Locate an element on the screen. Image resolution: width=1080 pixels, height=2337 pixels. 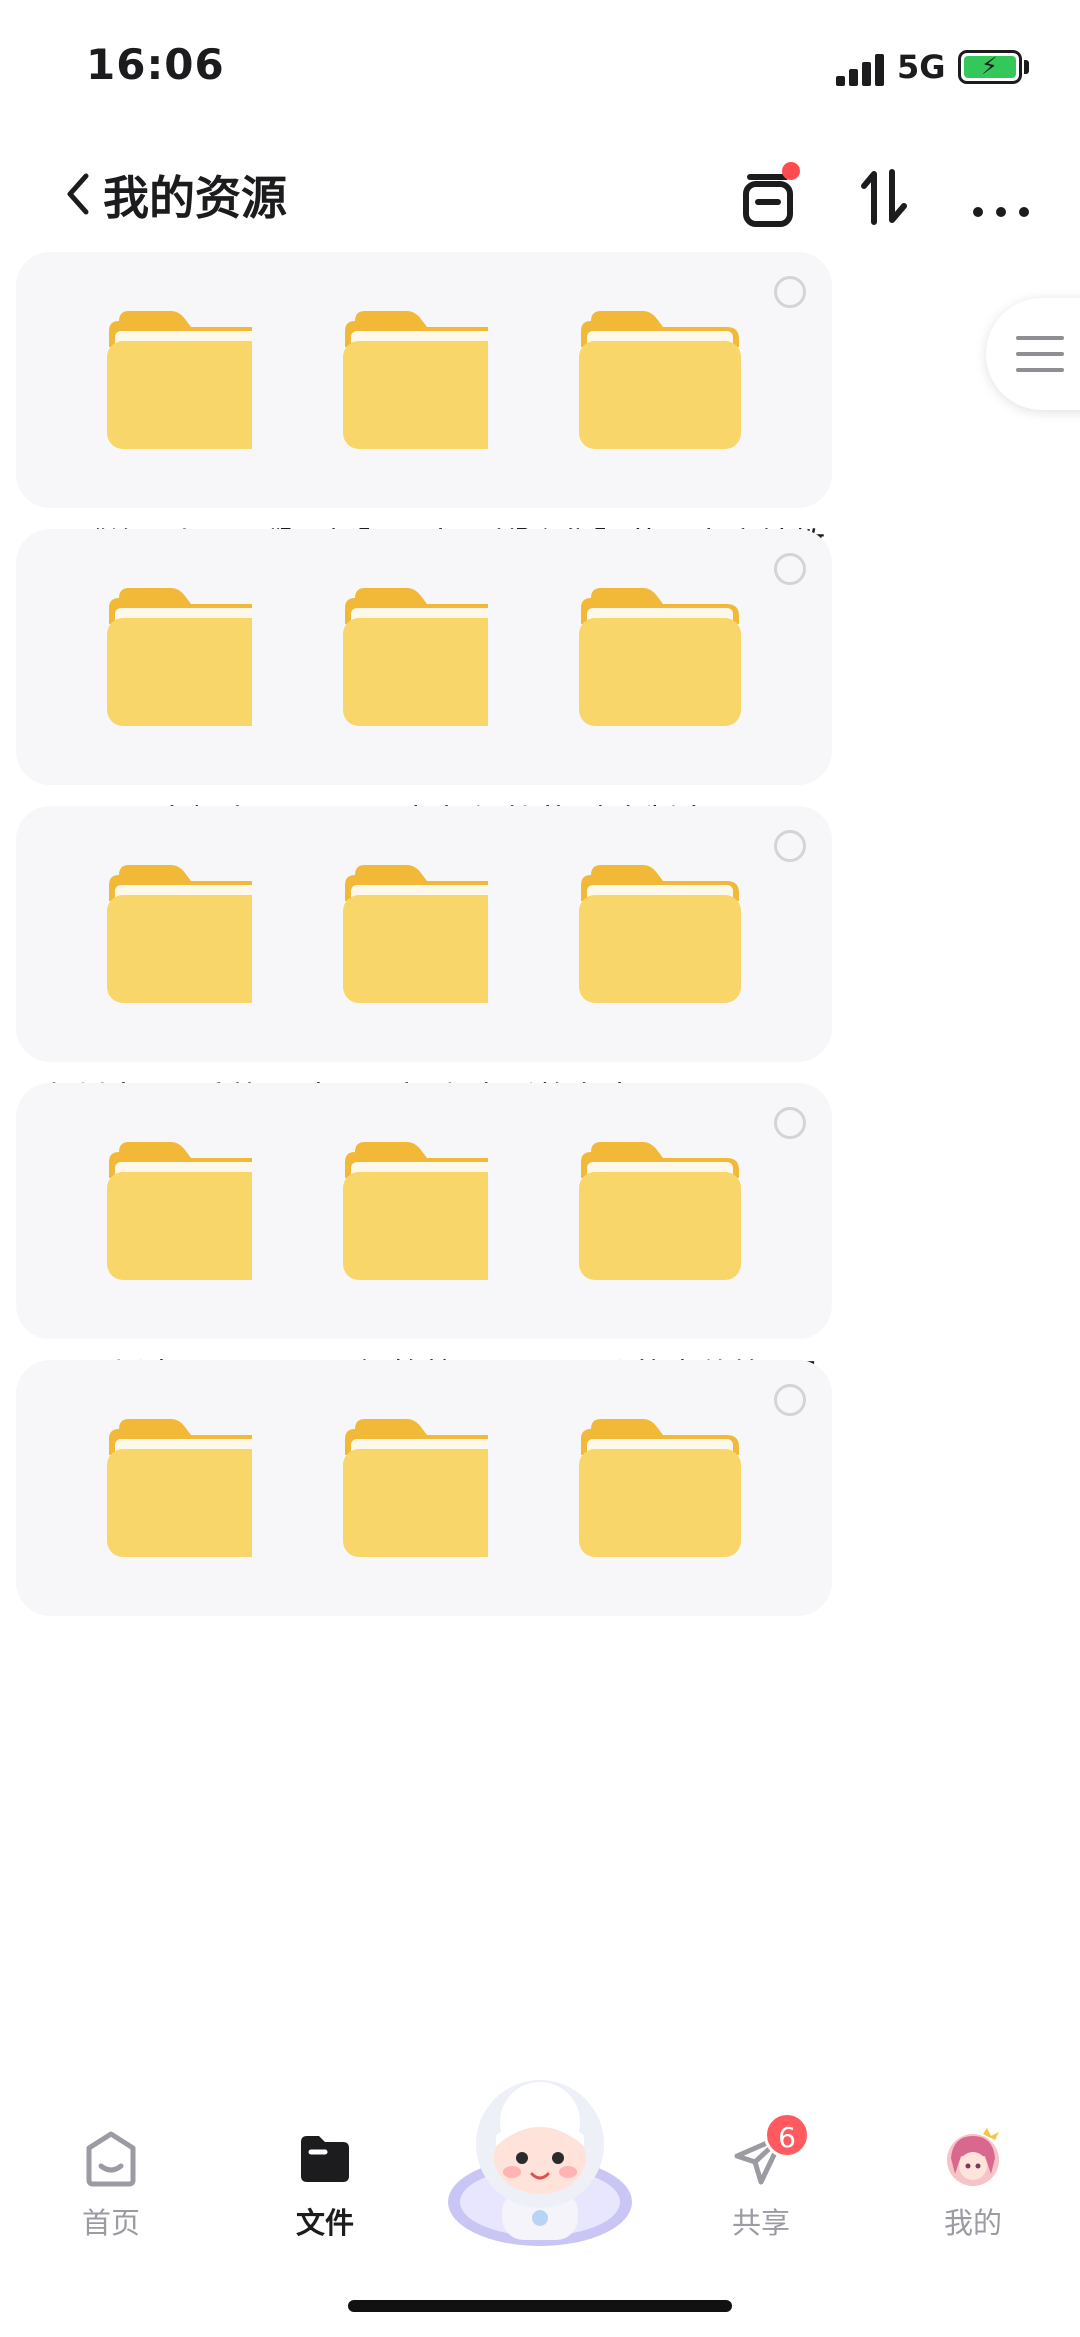
avatar is located at coordinates (973, 2157).